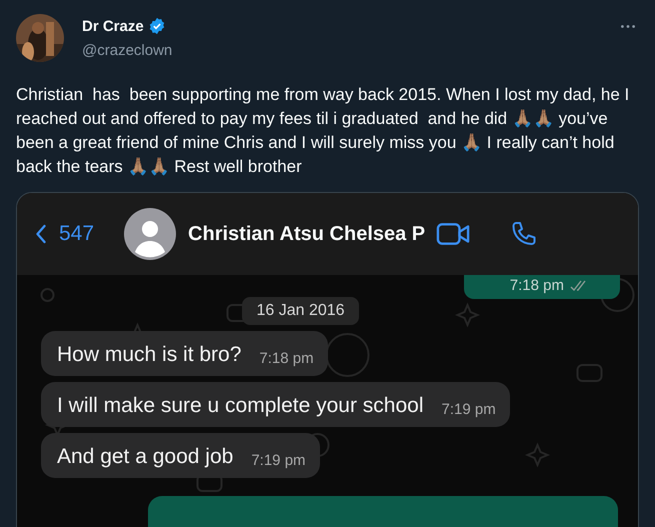 Image resolution: width=655 pixels, height=527 pixels. What do you see at coordinates (149, 354) in the screenshot?
I see `message-text: How much is it bro?` at bounding box center [149, 354].